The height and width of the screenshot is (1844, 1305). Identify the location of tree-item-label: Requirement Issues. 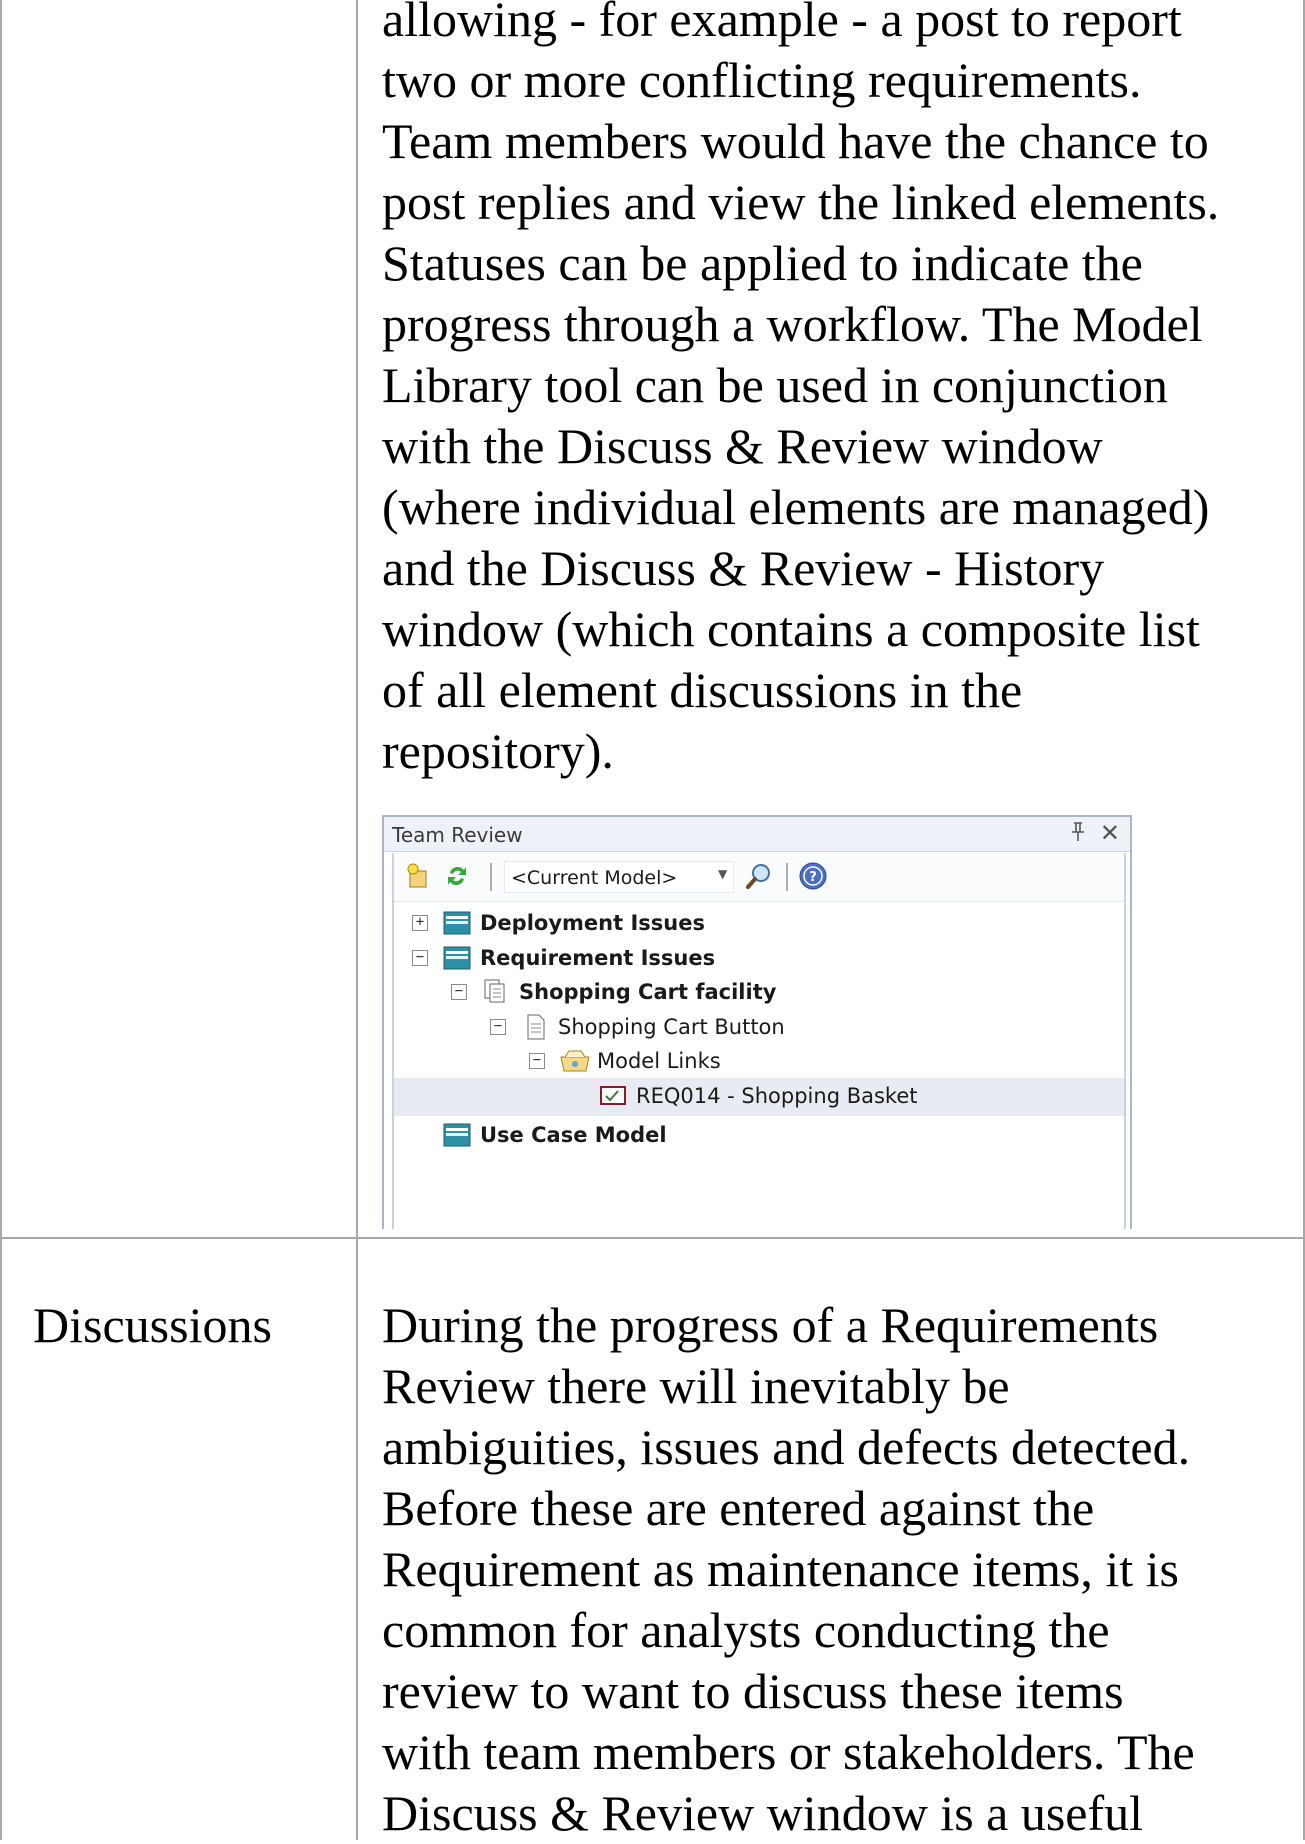
(598, 957).